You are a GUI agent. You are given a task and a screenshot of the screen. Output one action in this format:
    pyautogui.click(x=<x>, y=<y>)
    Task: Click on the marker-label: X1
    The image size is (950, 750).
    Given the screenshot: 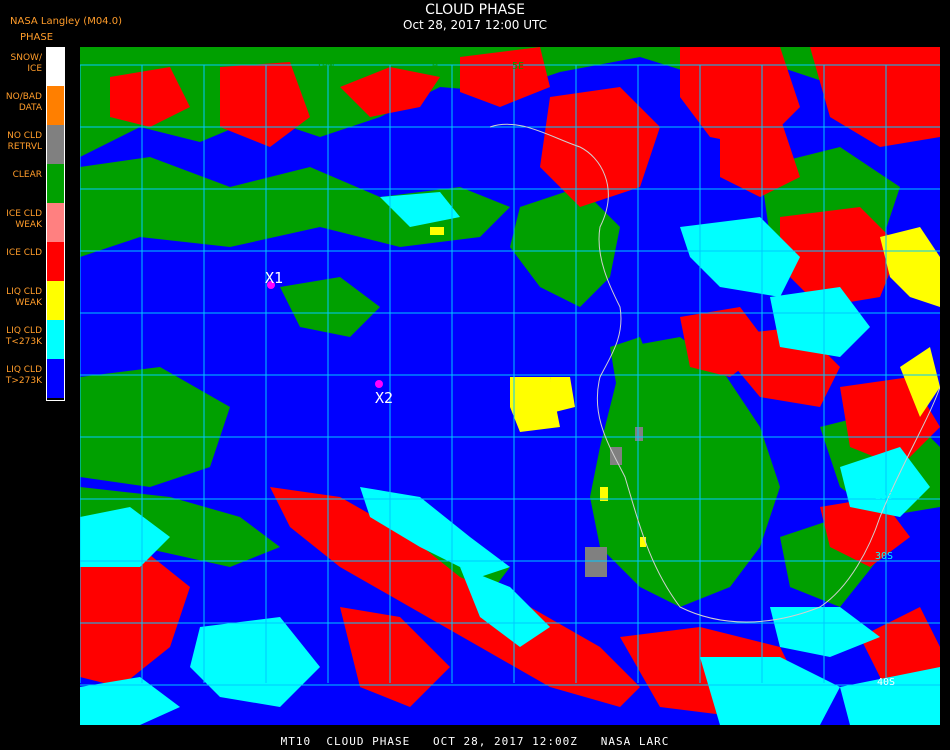 What is the action you would take?
    pyautogui.click(x=274, y=278)
    